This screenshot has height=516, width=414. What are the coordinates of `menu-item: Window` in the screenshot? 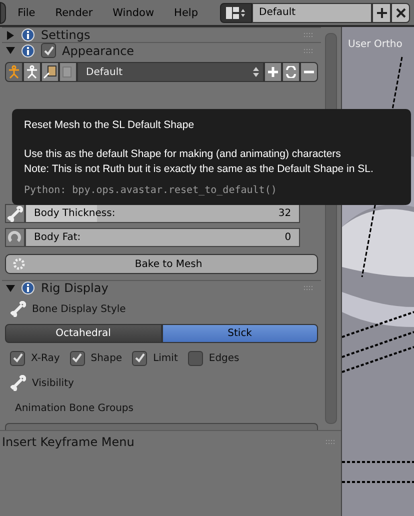 It's located at (133, 12).